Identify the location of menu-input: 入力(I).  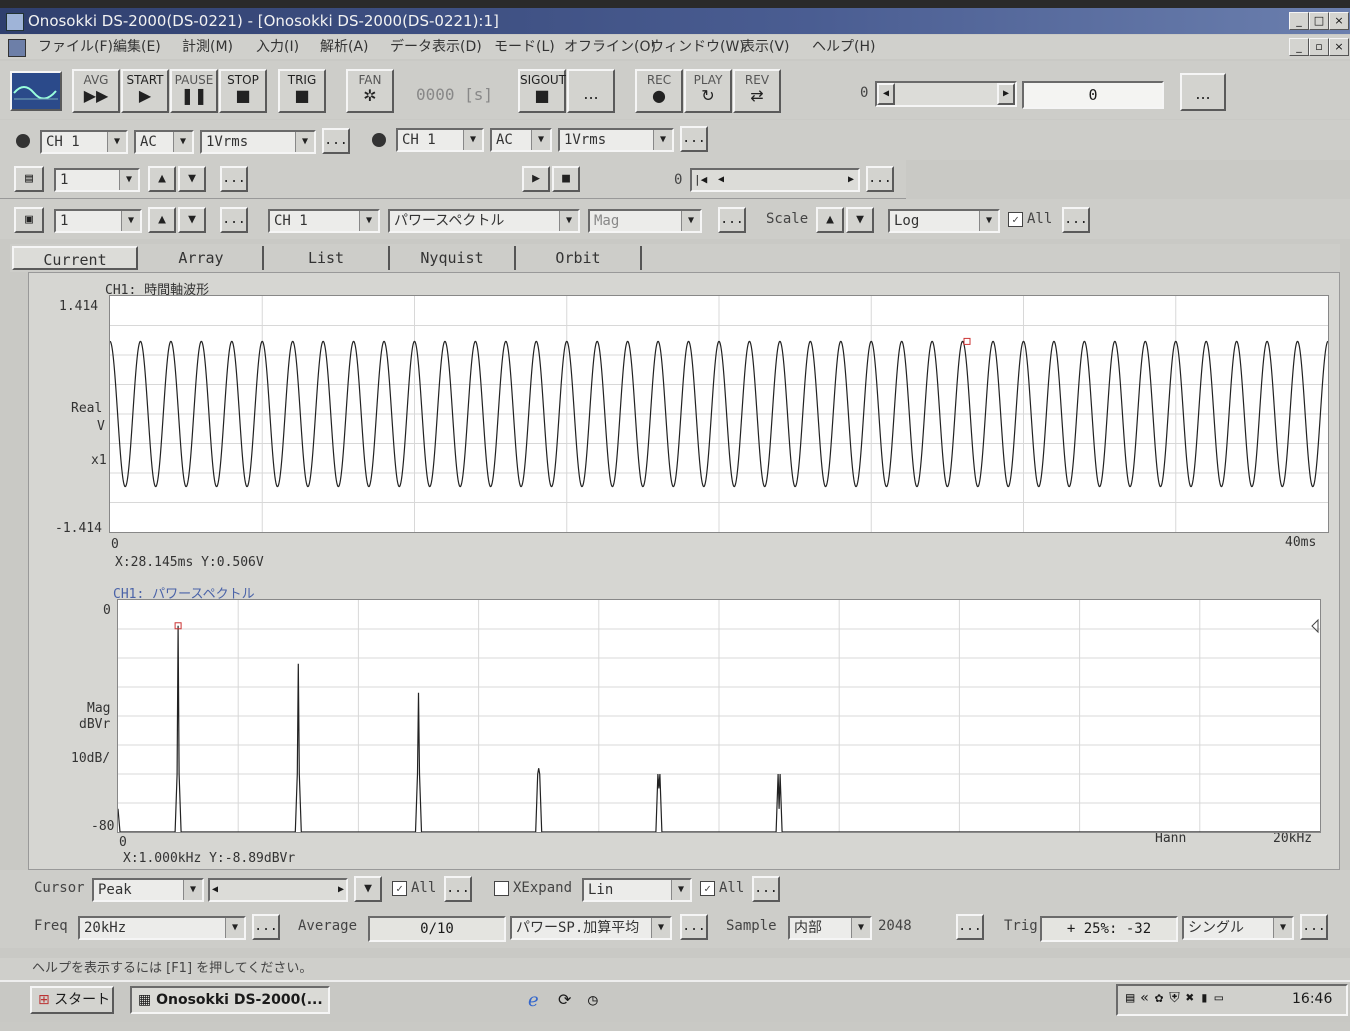
(277, 47).